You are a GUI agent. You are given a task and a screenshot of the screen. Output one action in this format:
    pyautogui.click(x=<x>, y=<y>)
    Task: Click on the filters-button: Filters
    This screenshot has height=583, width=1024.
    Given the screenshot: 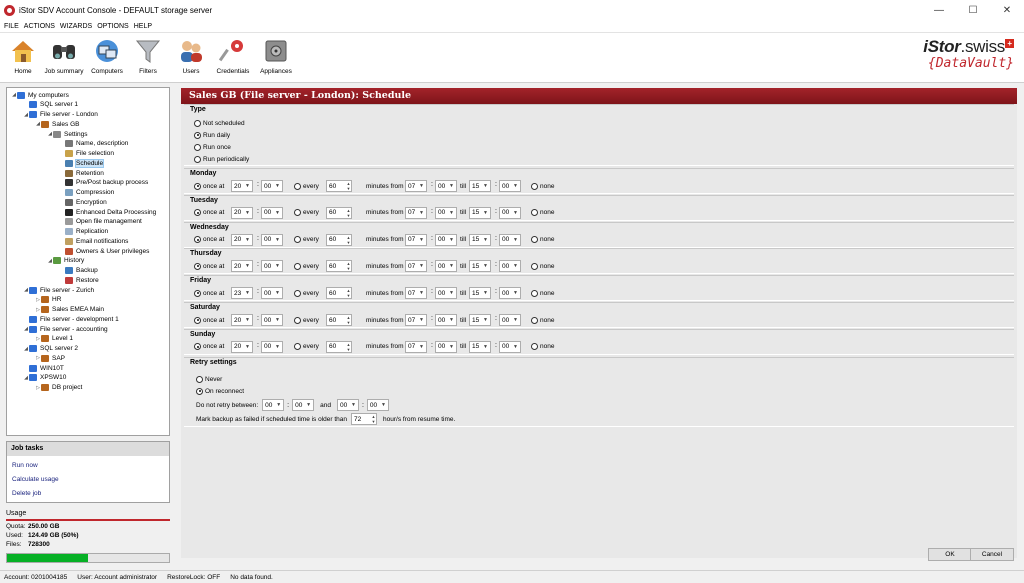 What is the action you would take?
    pyautogui.click(x=148, y=59)
    